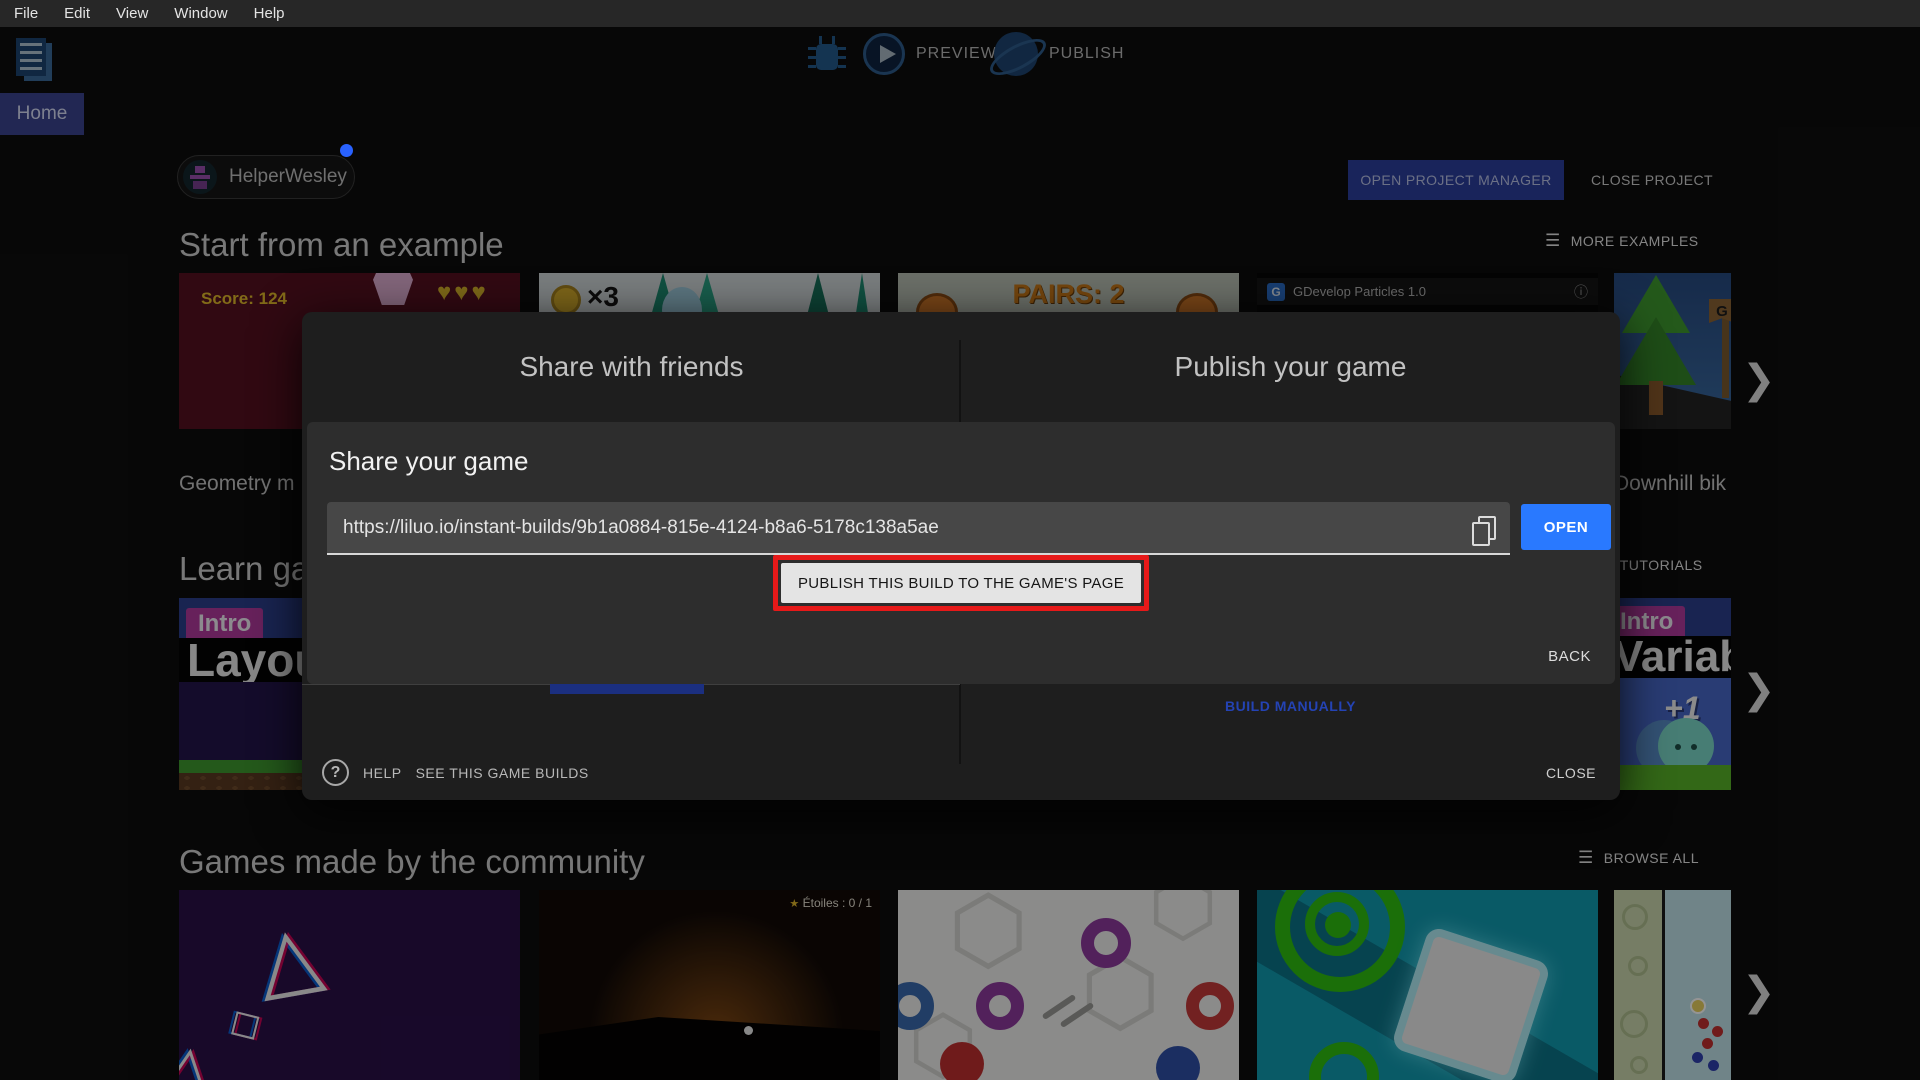 The width and height of the screenshot is (1920, 1080). Describe the element at coordinates (1566, 527) in the screenshot. I see `open-url-button: OPEN` at that location.